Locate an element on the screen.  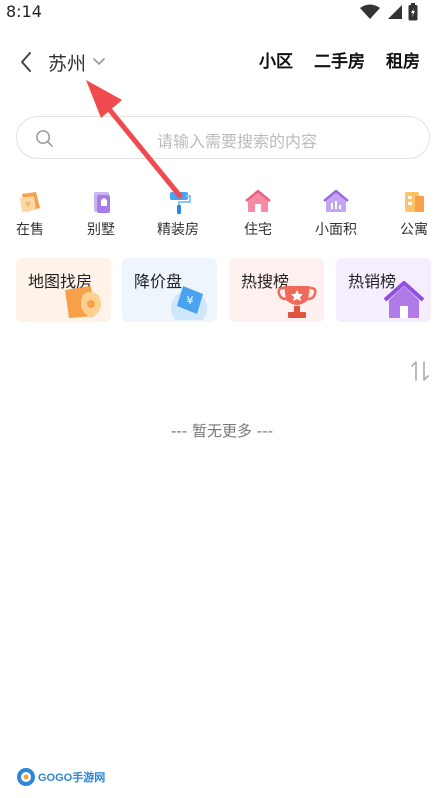
category-row: ¥ 在售 别墅 精装房 住宅 小面积 公寓 is located at coordinates (222, 215).